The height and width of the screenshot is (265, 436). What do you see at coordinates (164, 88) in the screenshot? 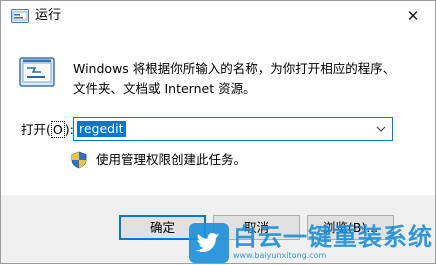
I see `description-line-2: 文件夹、文档或 Internet 资源。` at bounding box center [164, 88].